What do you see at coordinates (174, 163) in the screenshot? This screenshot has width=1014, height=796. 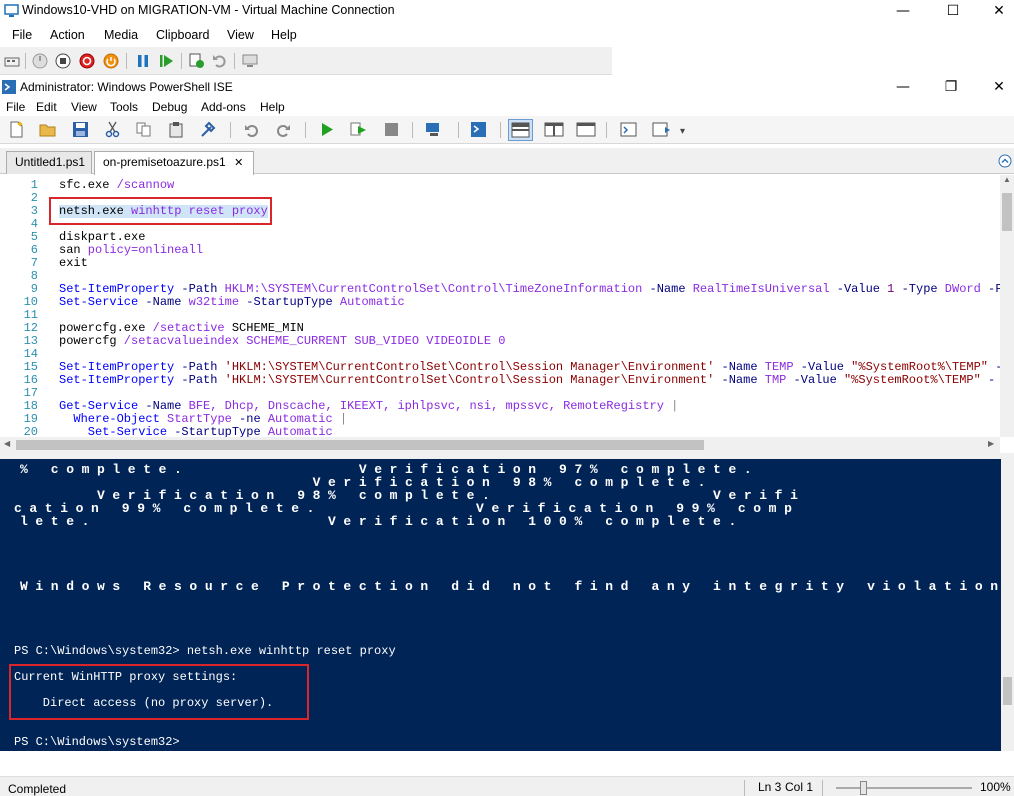 I see `tab-on-premisetoazure: on-premisetoazure.ps1 ✕` at bounding box center [174, 163].